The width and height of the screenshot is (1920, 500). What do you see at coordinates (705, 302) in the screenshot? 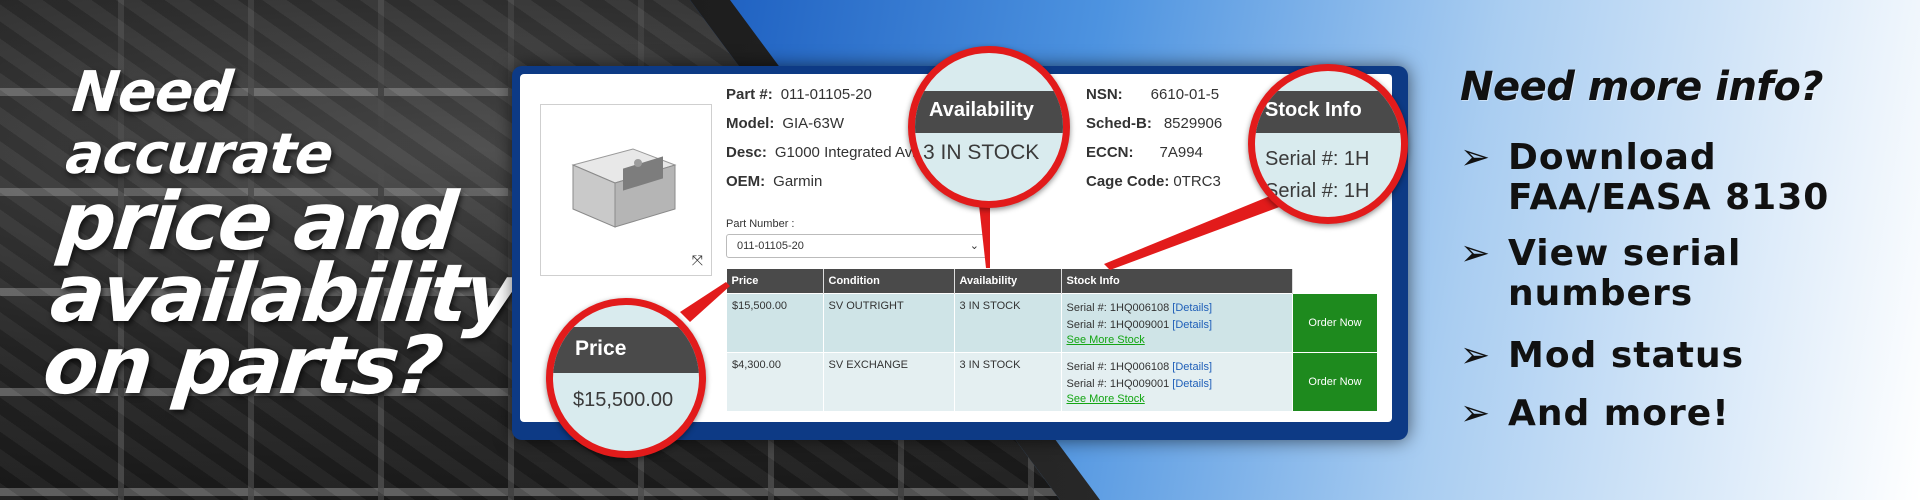
I see `price-pointer` at bounding box center [705, 302].